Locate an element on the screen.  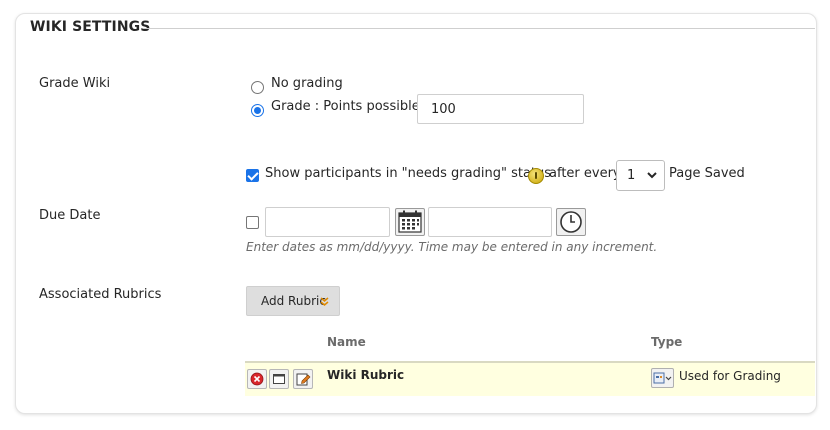
calendar-button is located at coordinates (410, 222).